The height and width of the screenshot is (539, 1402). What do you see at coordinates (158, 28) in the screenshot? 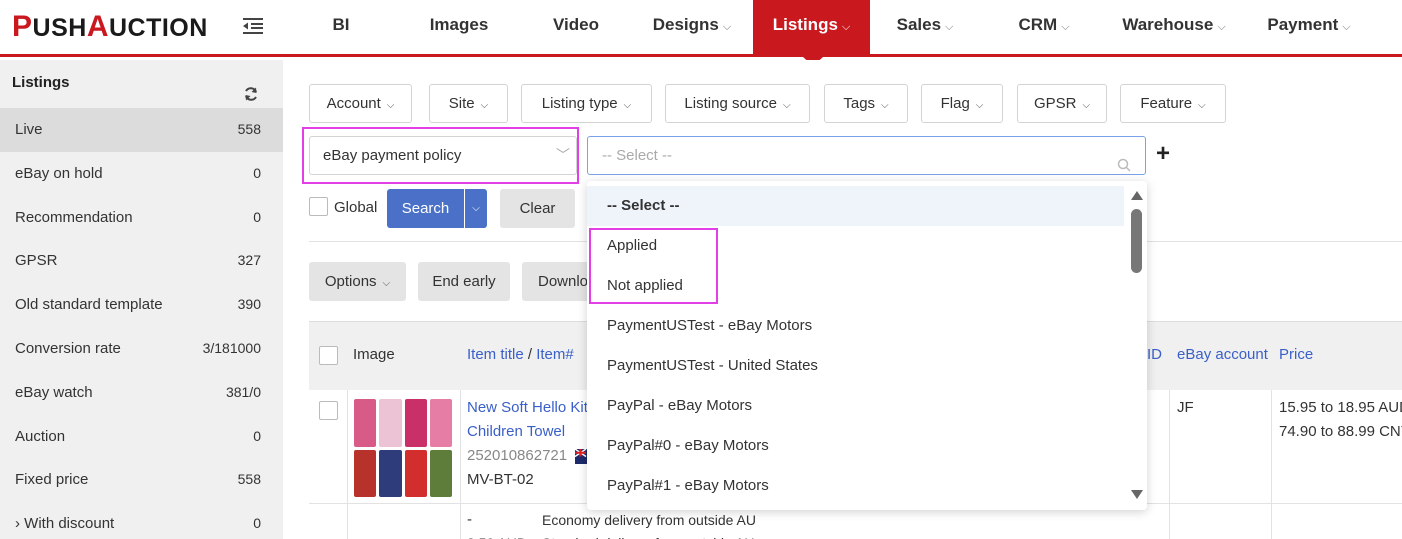
I see `logo-text-uction: UCTION` at bounding box center [158, 28].